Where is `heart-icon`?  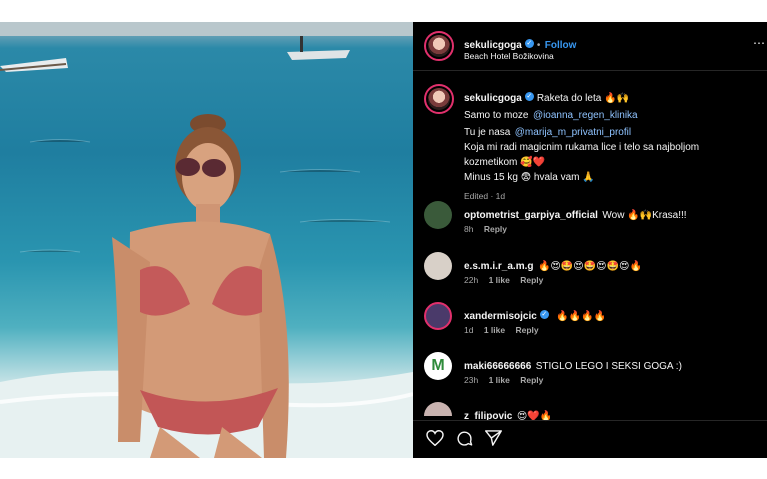 heart-icon is located at coordinates (435, 438).